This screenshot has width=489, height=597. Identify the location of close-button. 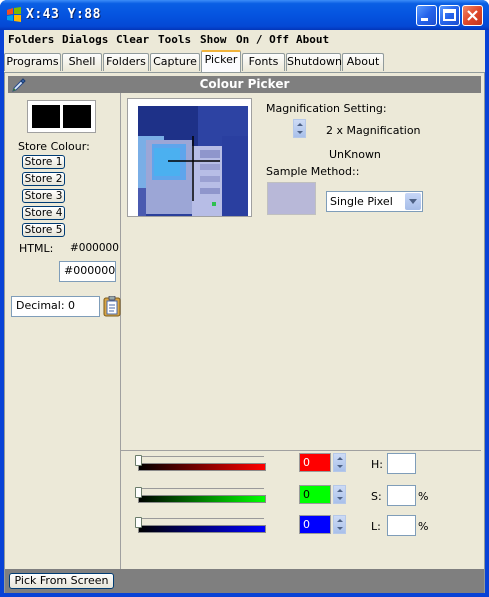
(472, 15).